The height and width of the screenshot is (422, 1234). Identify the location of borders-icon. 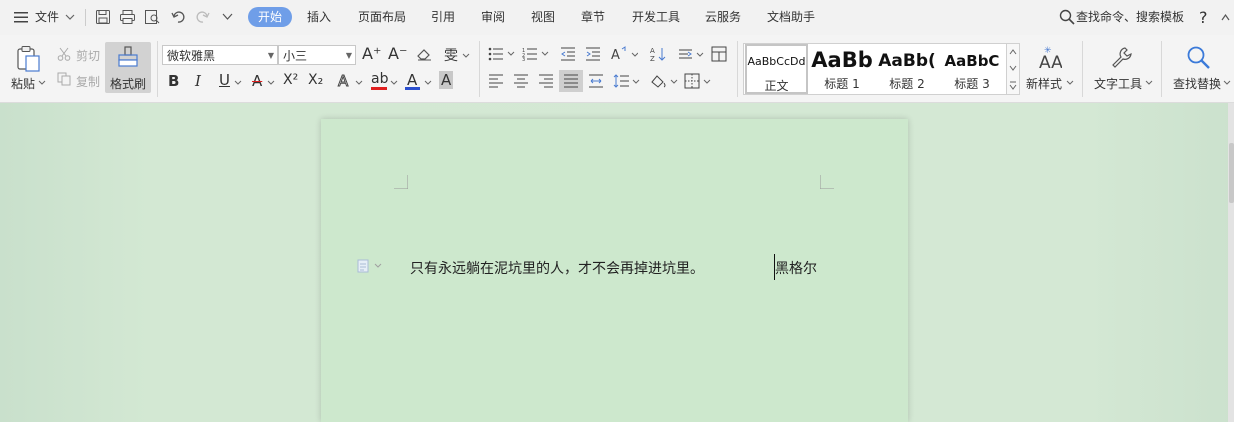
(699, 81).